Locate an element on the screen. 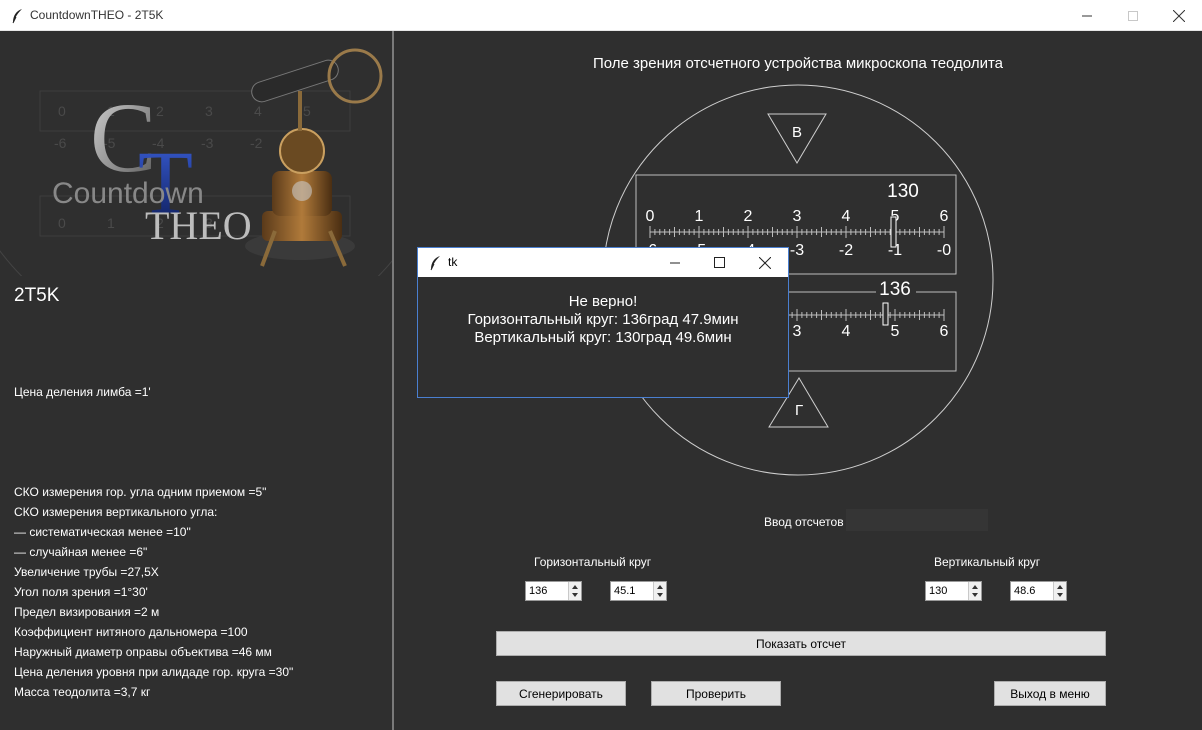 The width and height of the screenshot is (1202, 730). spec-line: Наружный диаметр оправы объектива =46 мм is located at coordinates (143, 652).